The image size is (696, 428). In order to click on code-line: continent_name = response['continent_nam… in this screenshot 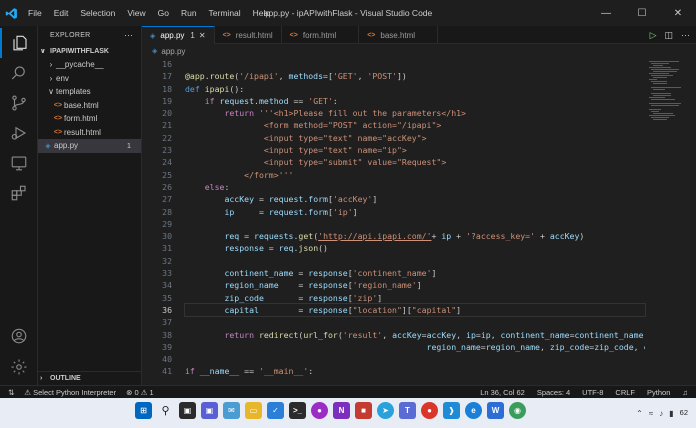, I will do `click(330, 273)`.